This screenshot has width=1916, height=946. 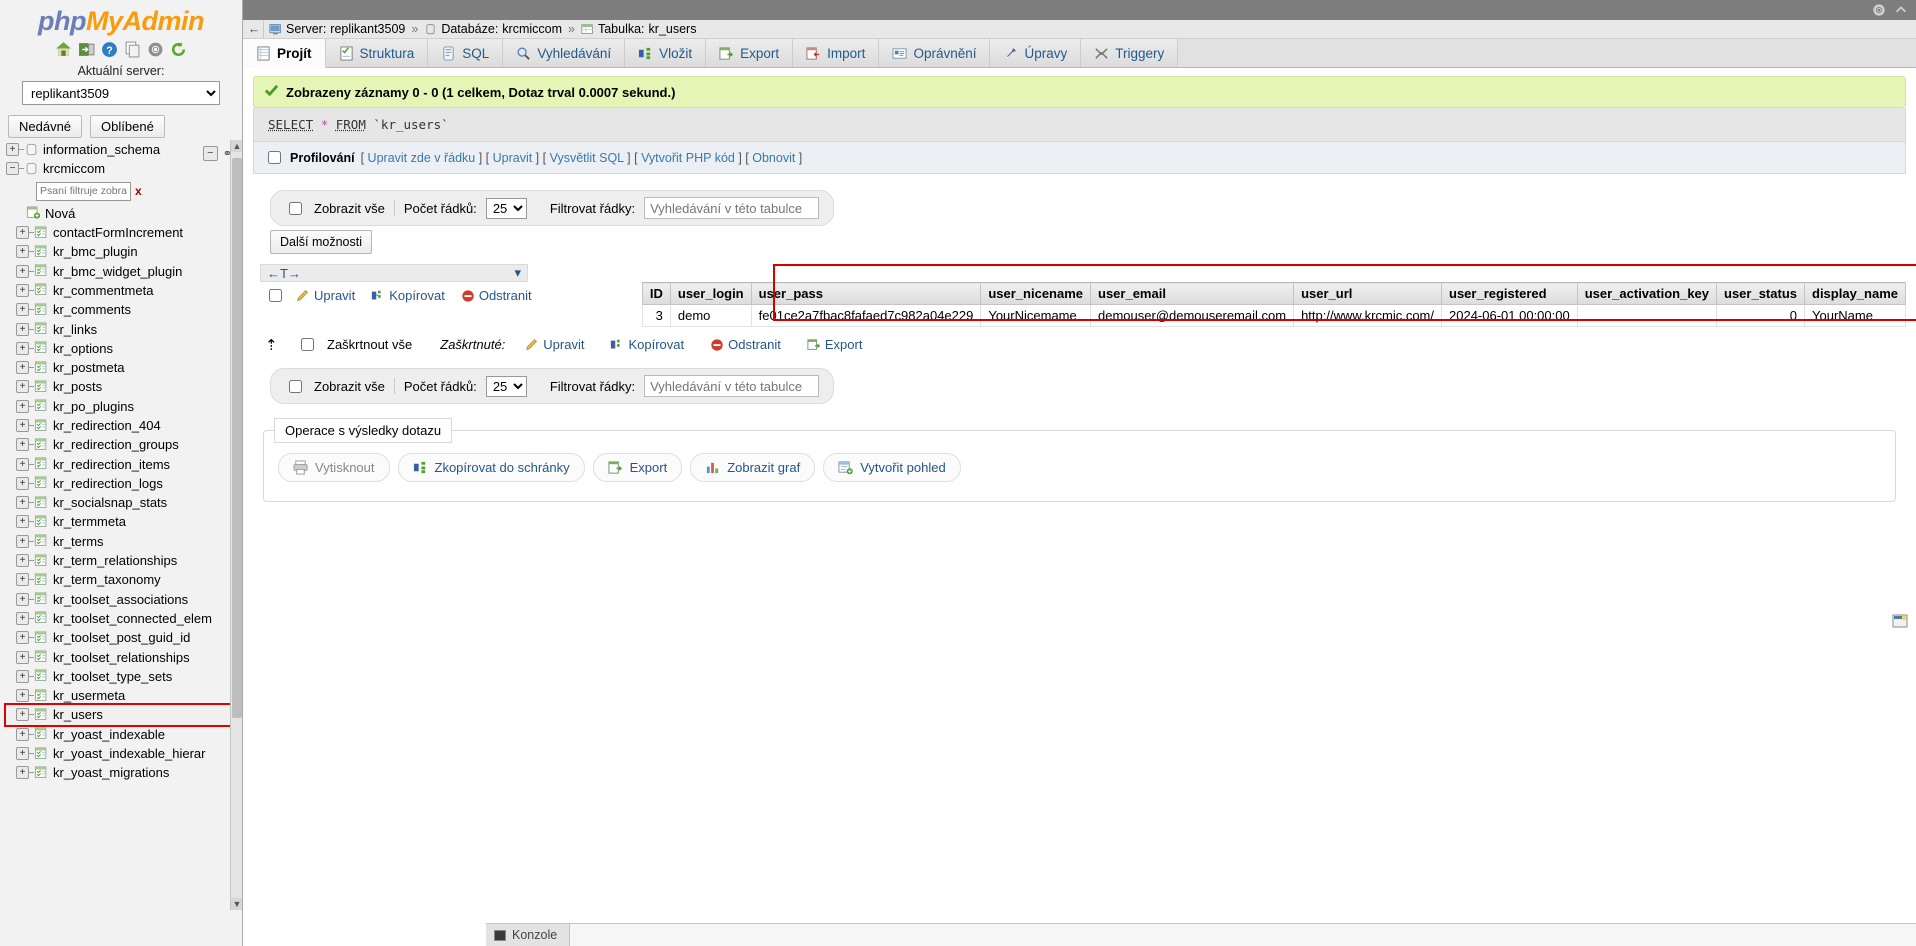 What do you see at coordinates (119, 753) in the screenshot?
I see `tree-node-kr_yoast_indexable_hierar: + kr_yoast_indexable_hierar` at bounding box center [119, 753].